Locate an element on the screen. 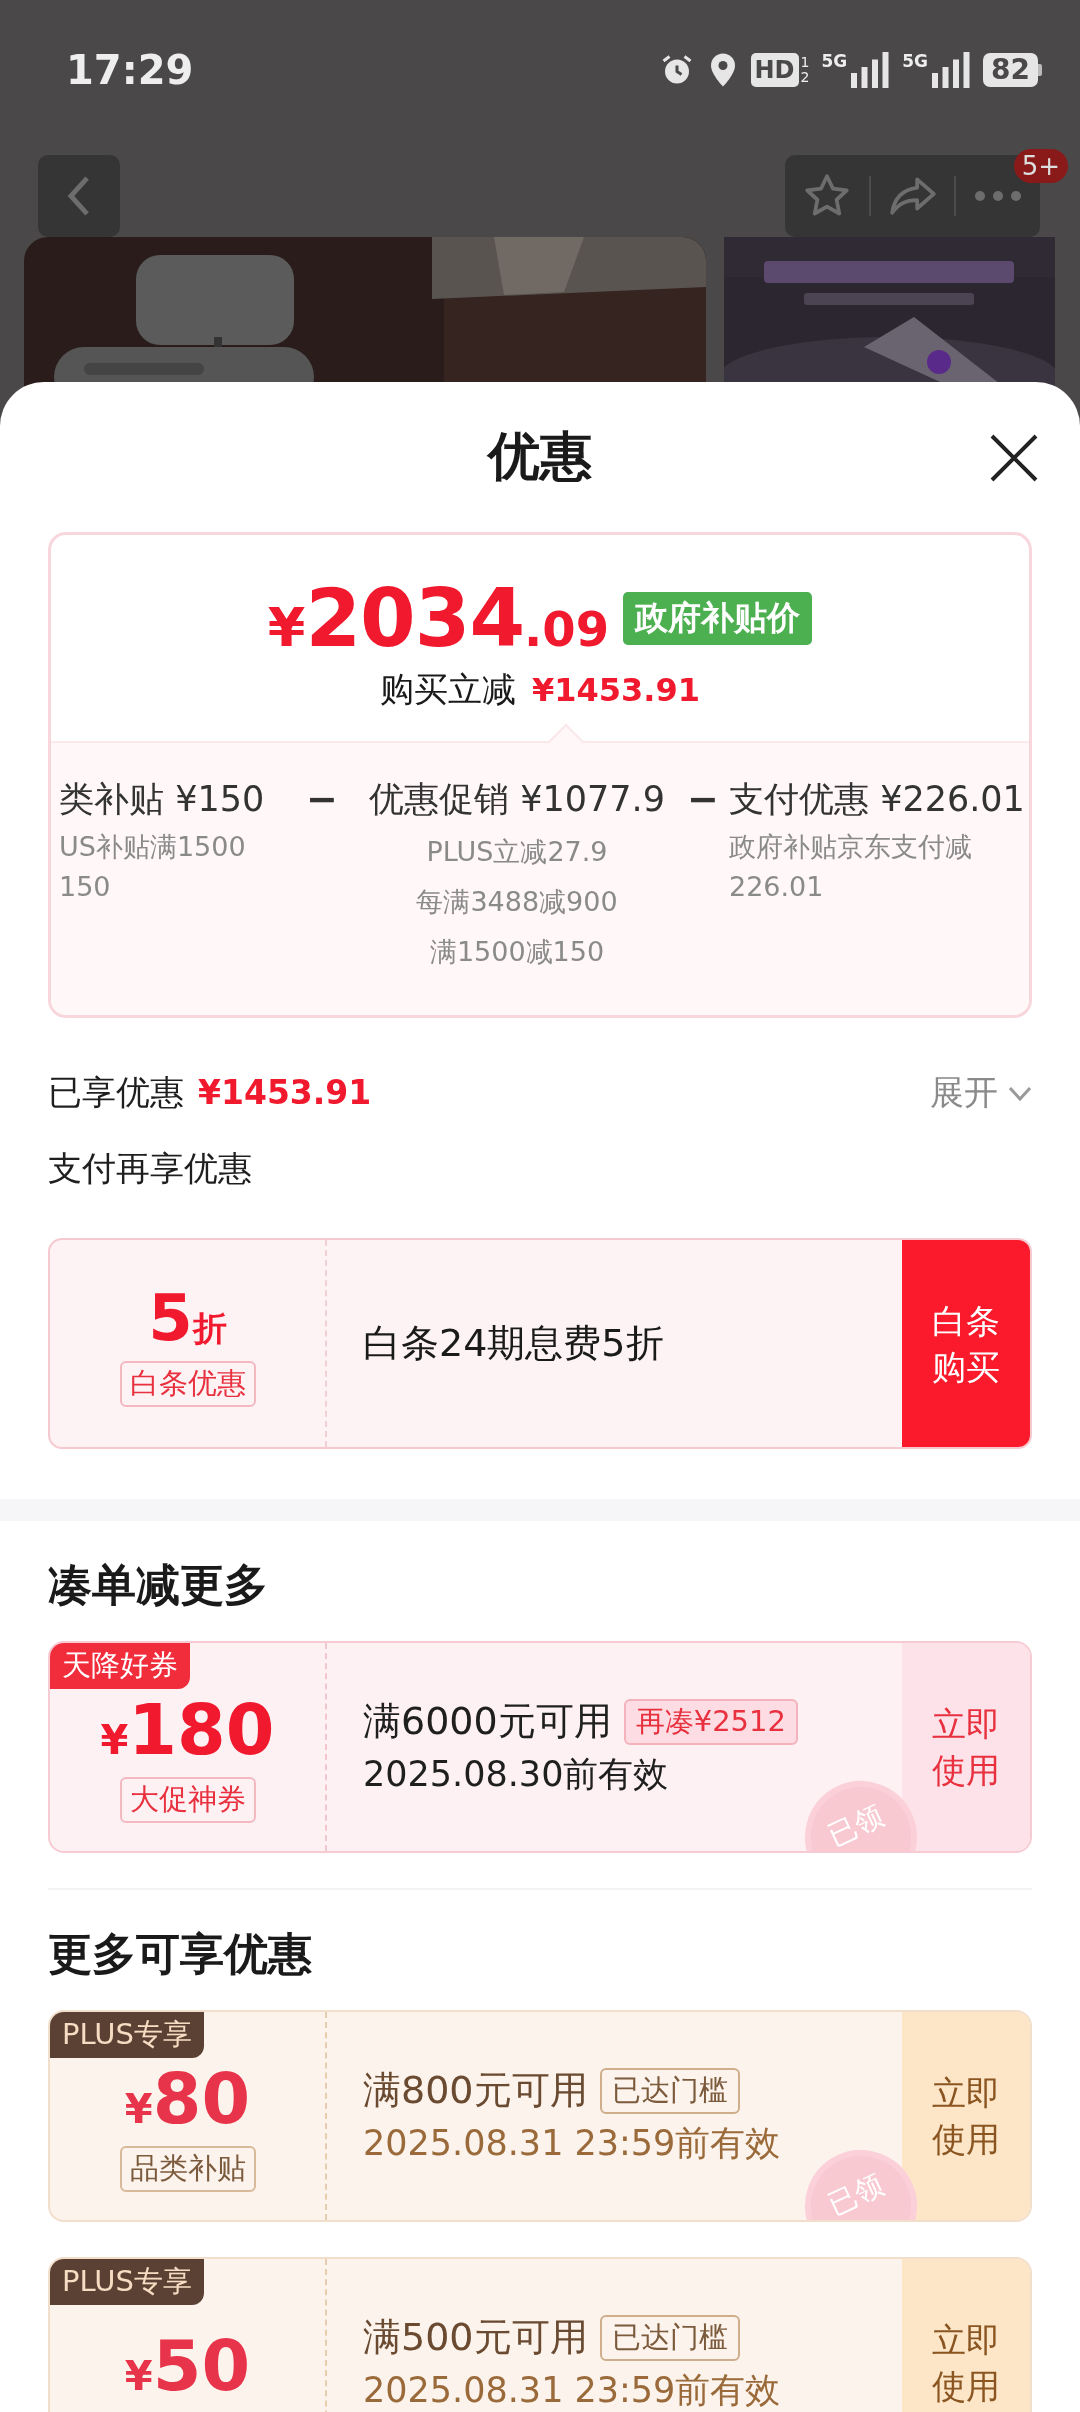 This screenshot has width=1080, height=2412. discount-detail: 150 is located at coordinates (85, 887).